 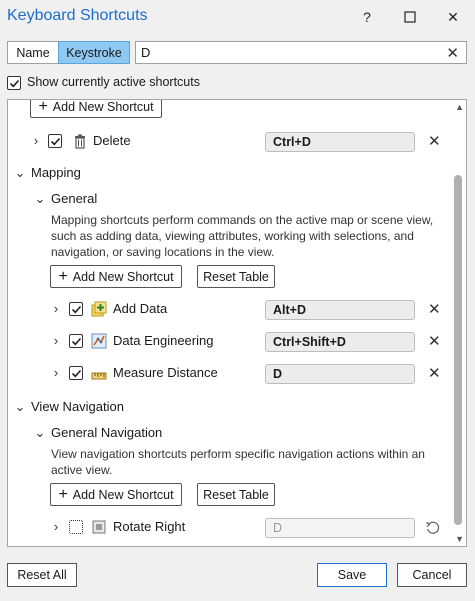 What do you see at coordinates (80, 141) in the screenshot?
I see `trash-icon` at bounding box center [80, 141].